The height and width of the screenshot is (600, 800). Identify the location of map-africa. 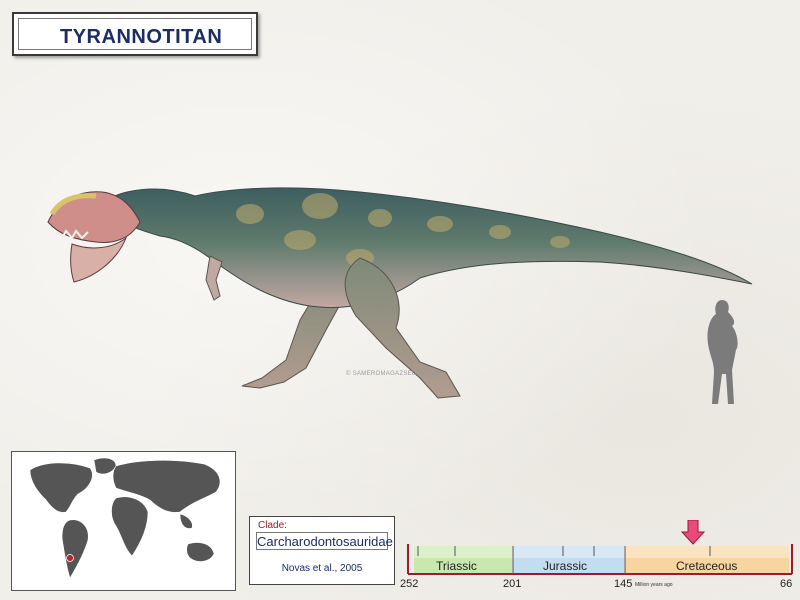
(130, 526).